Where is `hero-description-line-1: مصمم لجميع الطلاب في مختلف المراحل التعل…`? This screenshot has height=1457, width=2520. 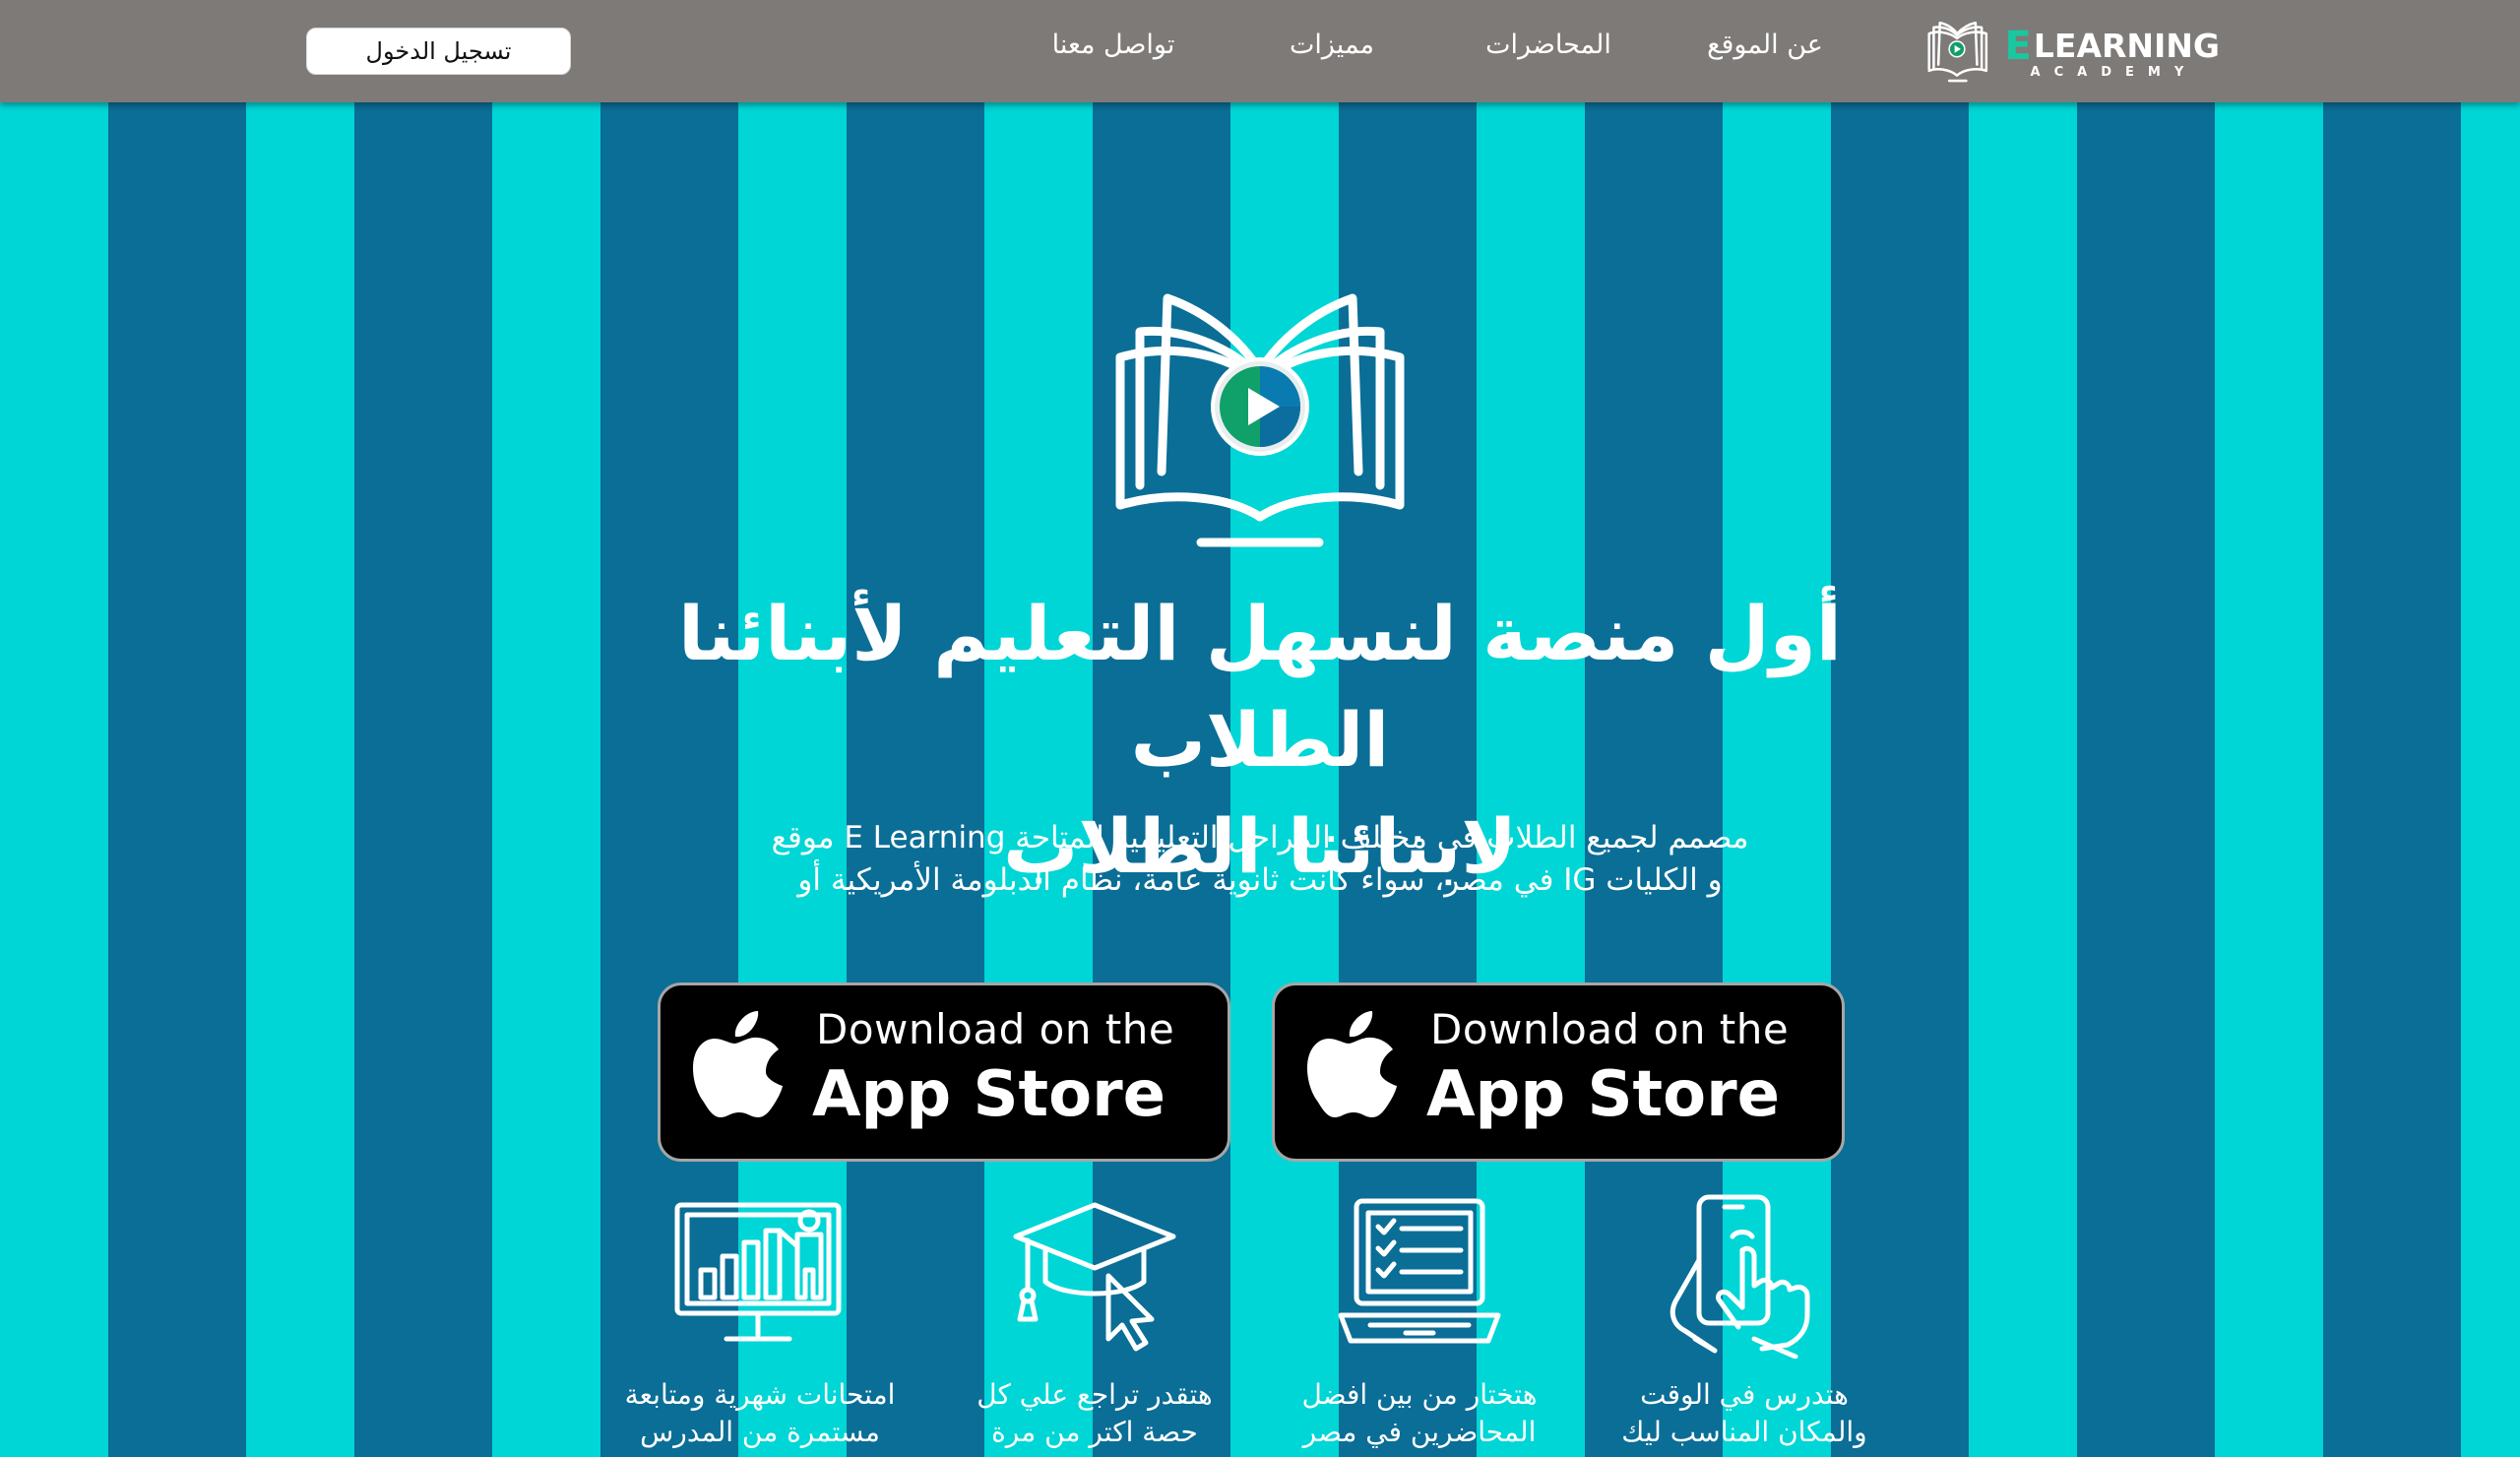 hero-description-line-1: مصمم لجميع الطلاب في مختلف المراحل التعل… is located at coordinates (1260, 837).